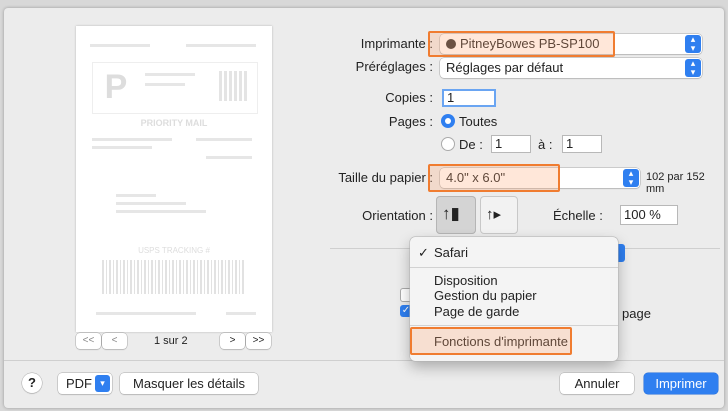 The image size is (728, 411). What do you see at coordinates (505, 67) in the screenshot?
I see `presets-select-value: Réglages par défaut` at bounding box center [505, 67].